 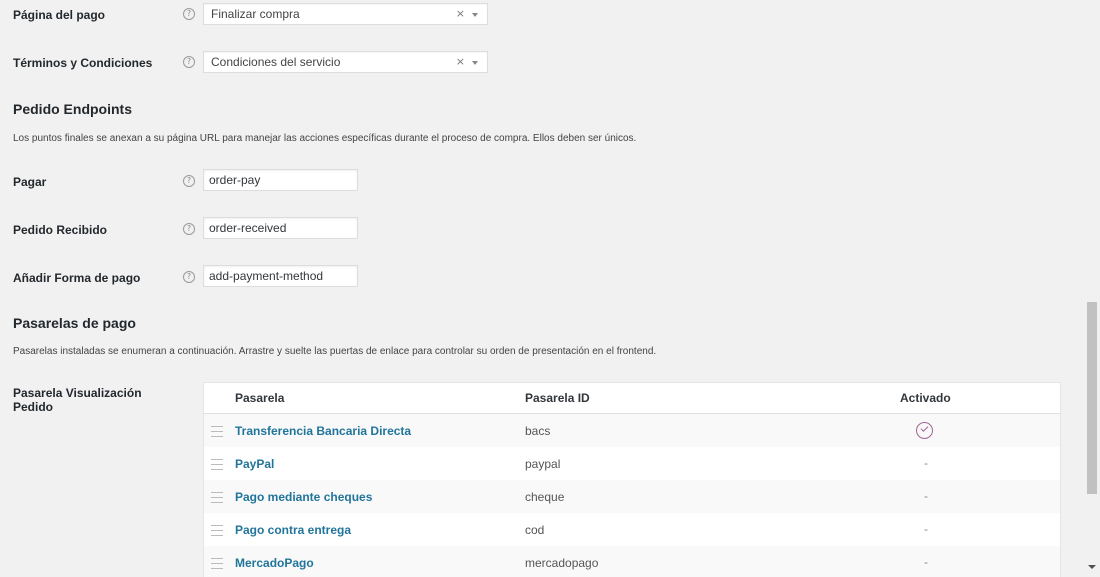 I want to click on payment-page-label: Página del pago, so click(x=59, y=15).